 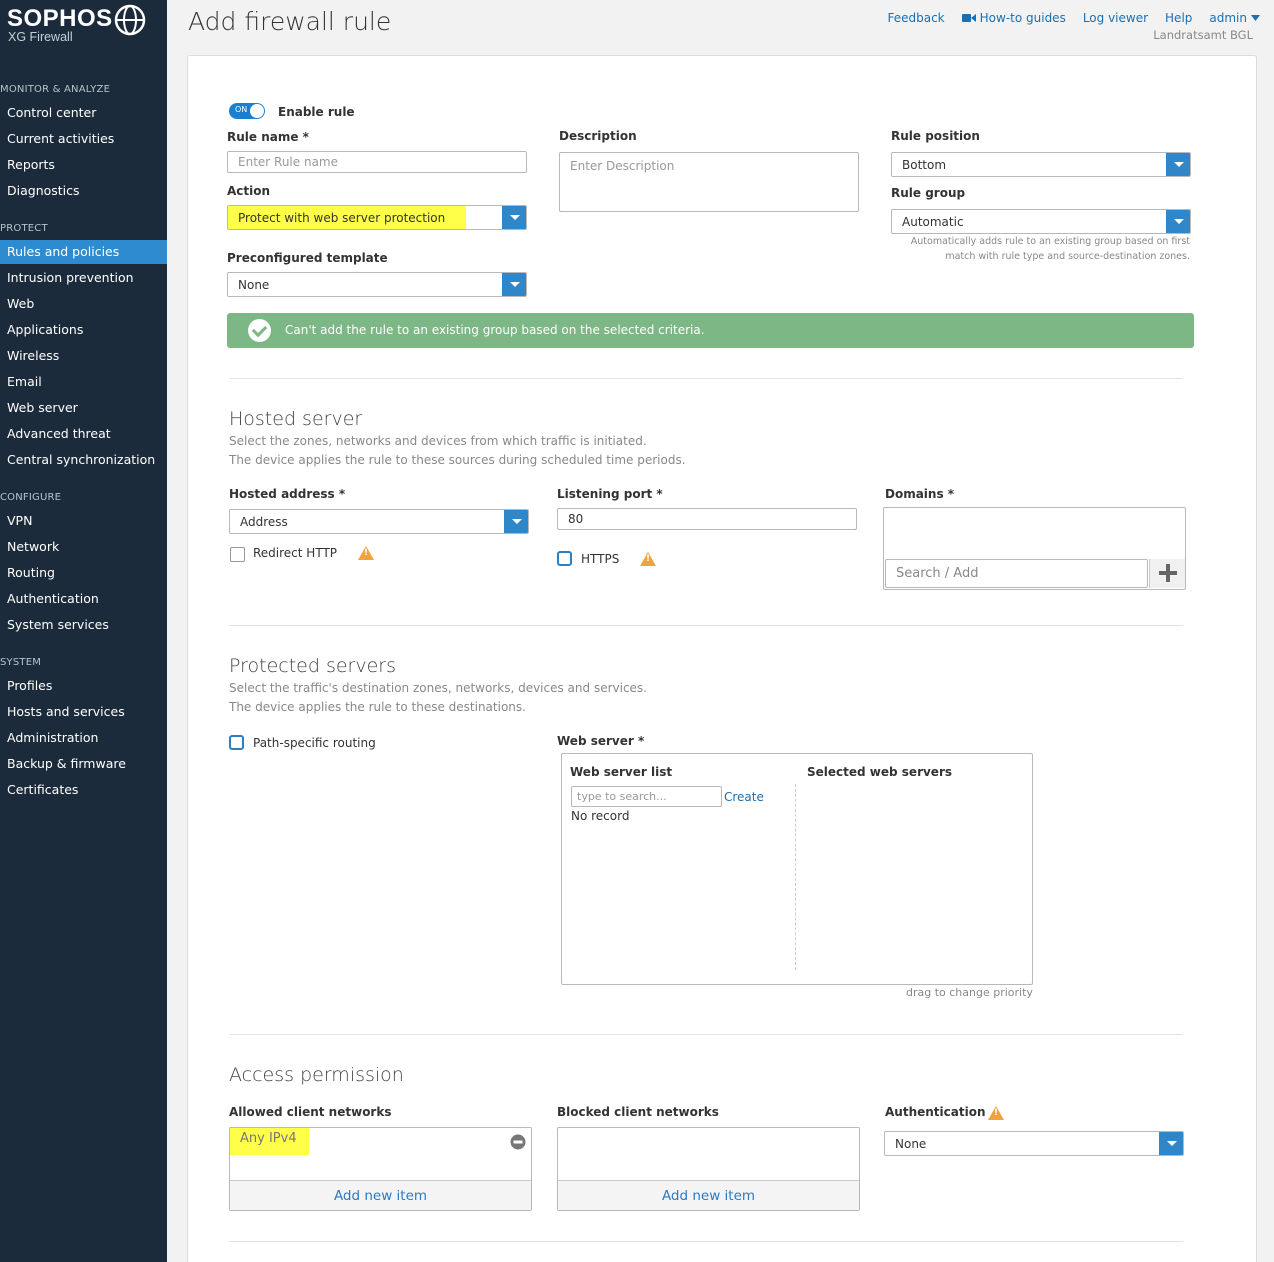 What do you see at coordinates (83, 434) in the screenshot?
I see `sidebar-item-advanced-threat: Advanced threat` at bounding box center [83, 434].